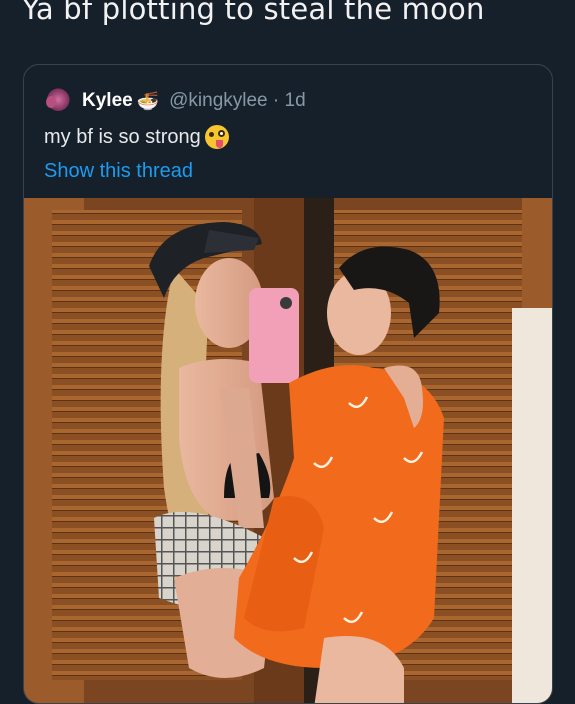  What do you see at coordinates (122, 136) in the screenshot?
I see `tweet-text-body: my bf is so strong` at bounding box center [122, 136].